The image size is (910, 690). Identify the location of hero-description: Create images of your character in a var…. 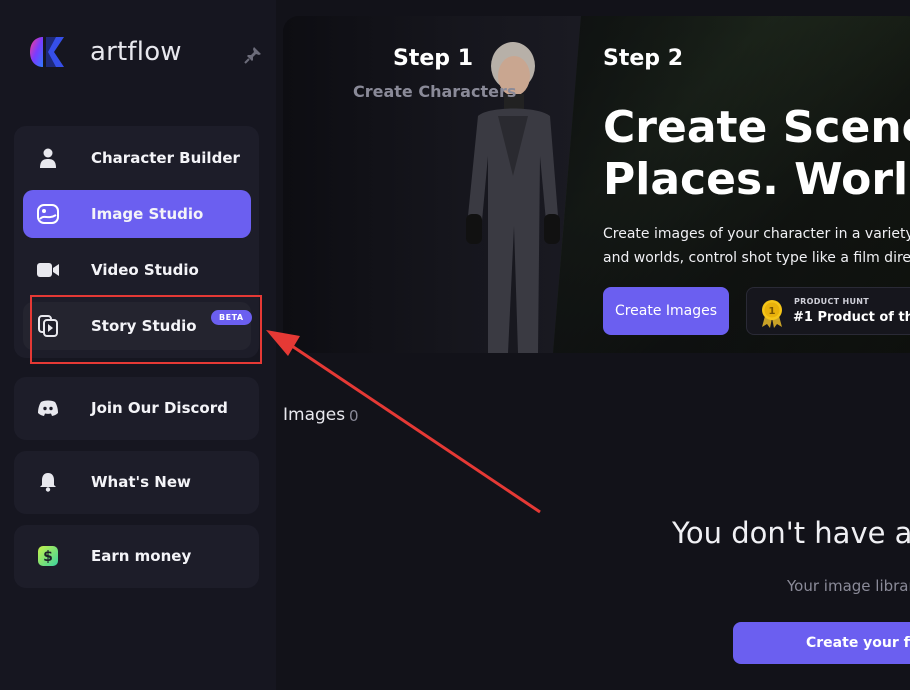
(756, 246).